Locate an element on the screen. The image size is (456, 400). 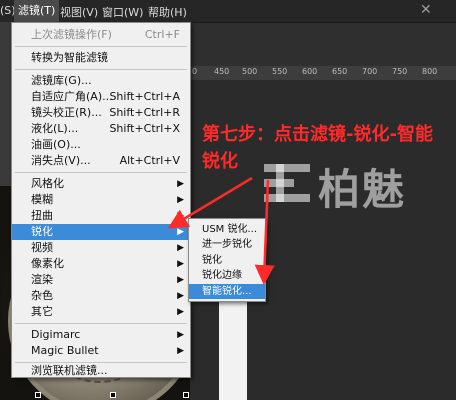
menu-item-stylize: 风格化 ▶ is located at coordinates (101, 184).